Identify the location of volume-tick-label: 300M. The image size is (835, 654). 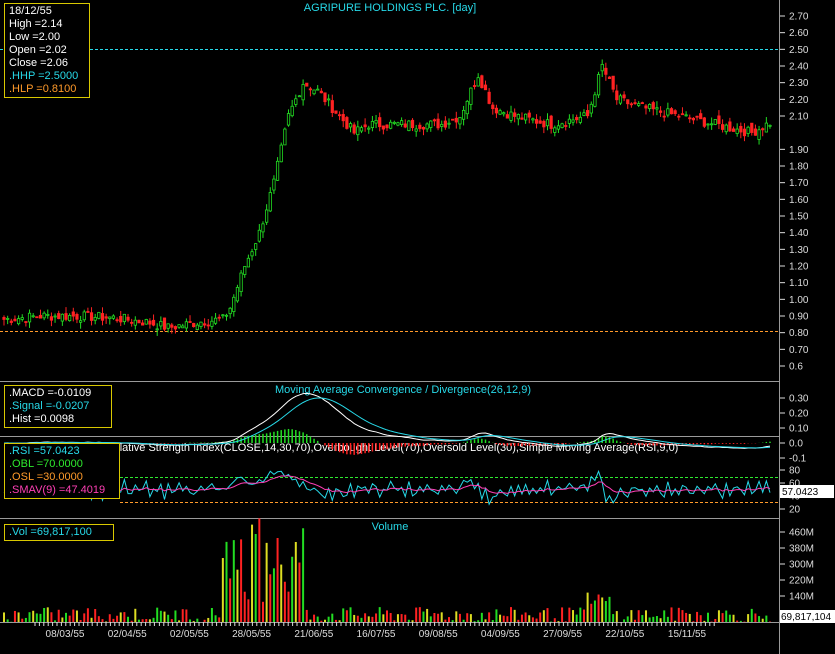
(801, 565).